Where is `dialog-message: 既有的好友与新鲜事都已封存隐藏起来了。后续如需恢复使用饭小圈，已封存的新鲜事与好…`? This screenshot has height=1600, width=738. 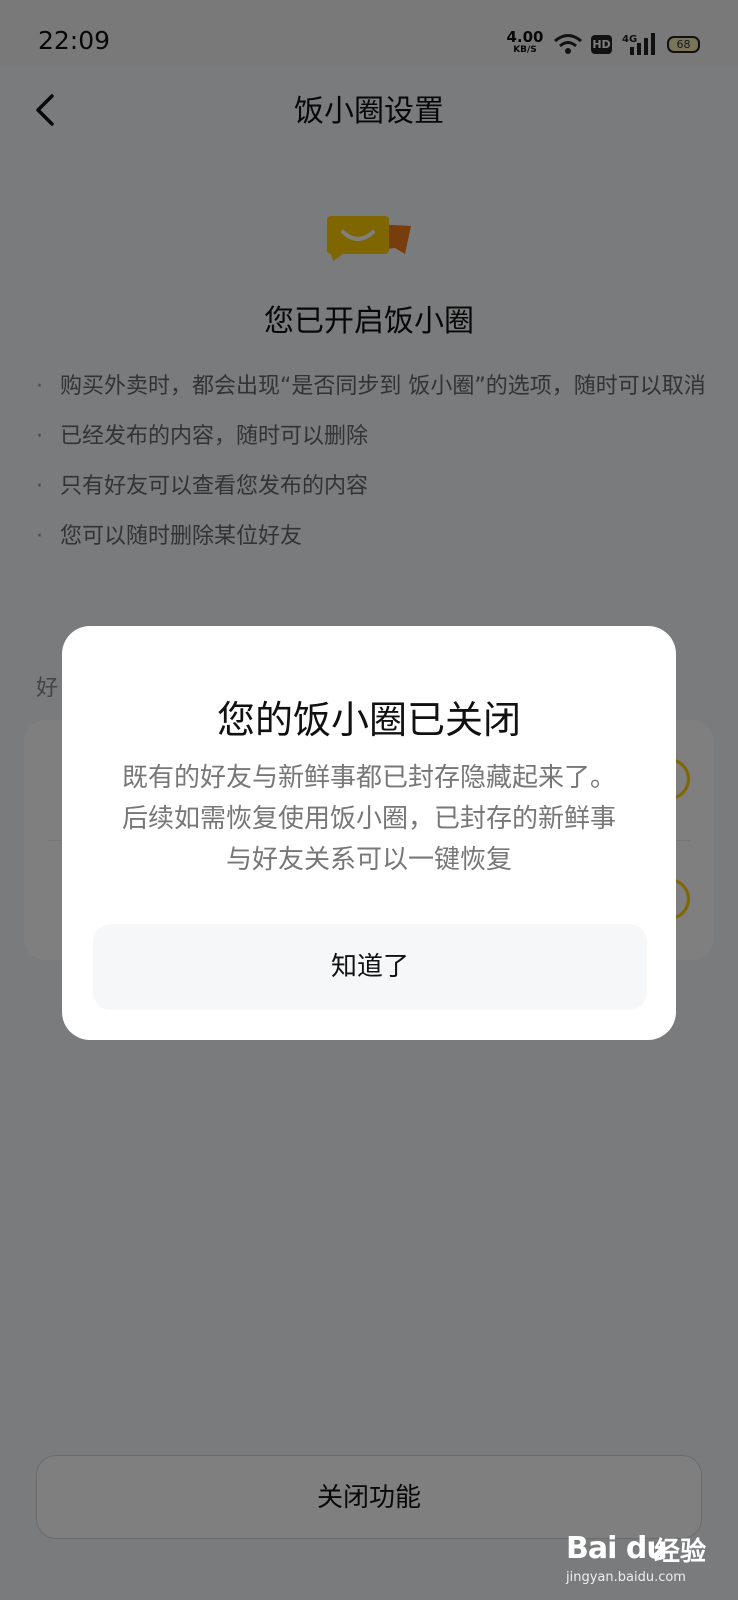
dialog-message: 既有的好友与新鲜事都已封存隐藏起来了。后续如需恢复使用饭小圈，已封存的新鲜事与好… is located at coordinates (368, 819).